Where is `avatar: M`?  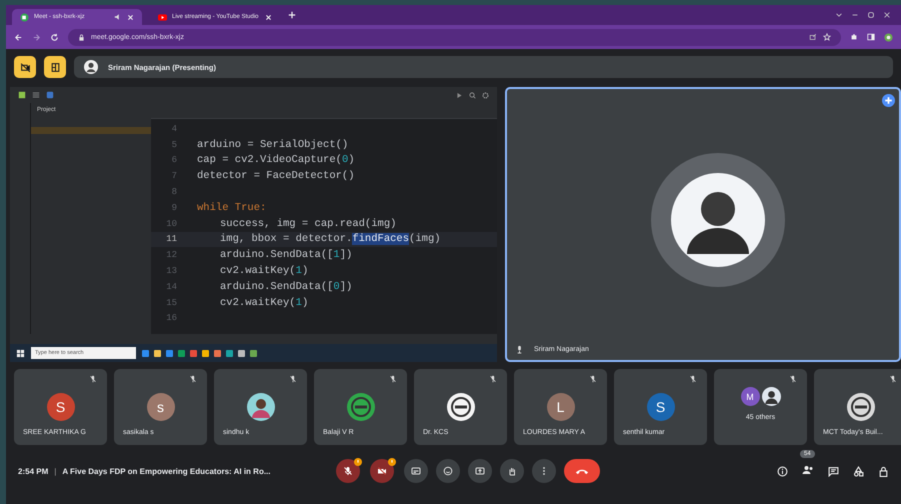 avatar: M is located at coordinates (750, 396).